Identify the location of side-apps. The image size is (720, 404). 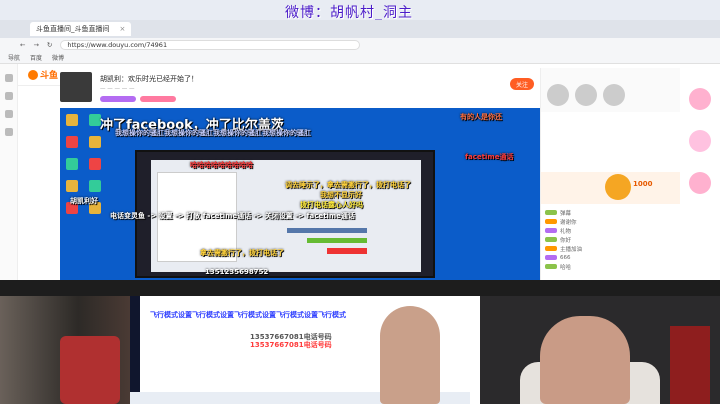
(700, 174).